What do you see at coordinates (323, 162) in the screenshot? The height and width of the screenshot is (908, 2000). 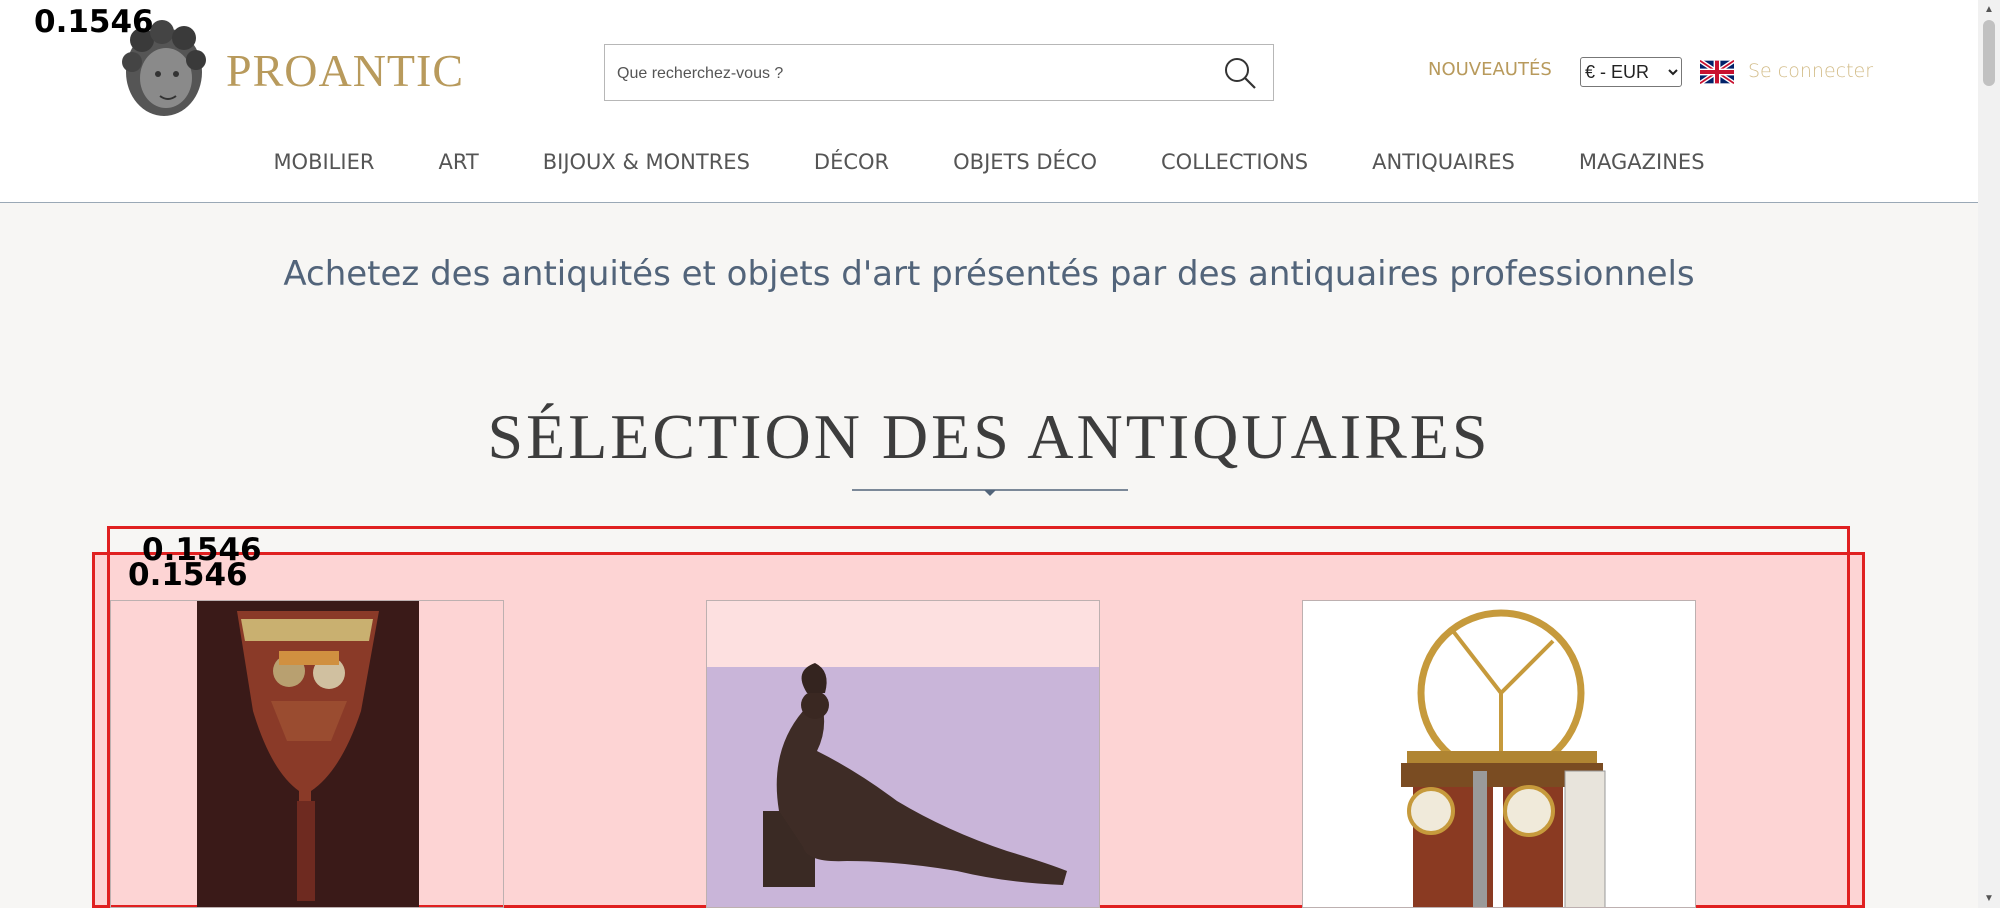 I see `nav-item-mobilier: MOBILIER` at bounding box center [323, 162].